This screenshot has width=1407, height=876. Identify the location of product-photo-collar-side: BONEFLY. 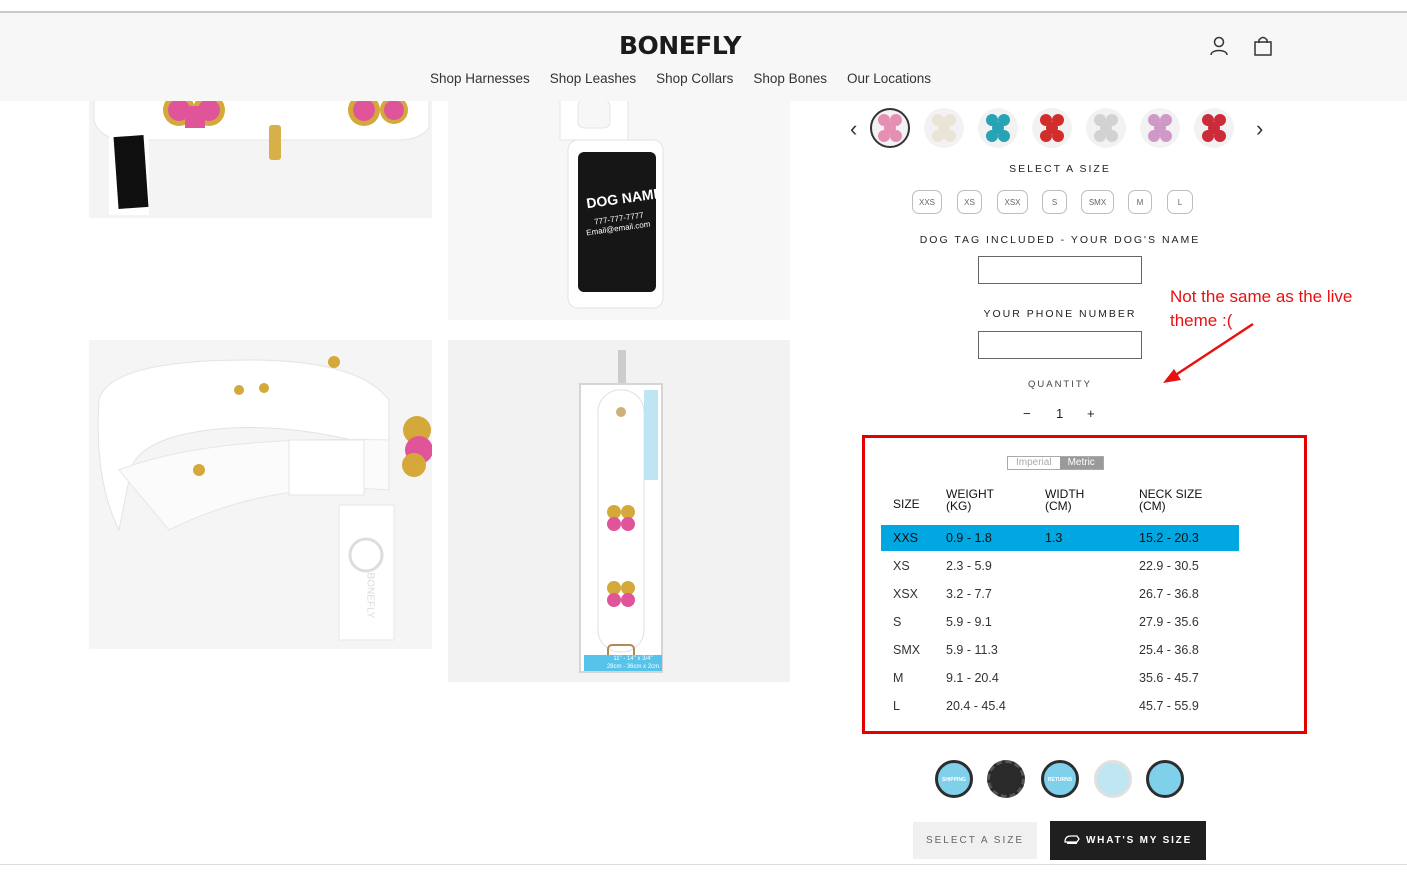
(260, 494).